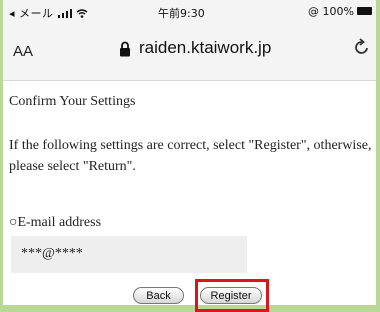 The width and height of the screenshot is (380, 312). What do you see at coordinates (64, 13) in the screenshot?
I see `signal-icon` at bounding box center [64, 13].